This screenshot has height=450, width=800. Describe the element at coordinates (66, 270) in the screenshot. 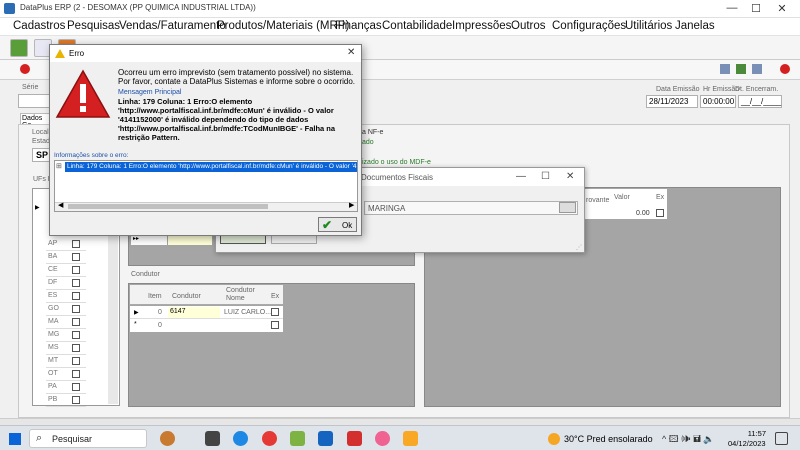

I see `uf-row: CE` at that location.